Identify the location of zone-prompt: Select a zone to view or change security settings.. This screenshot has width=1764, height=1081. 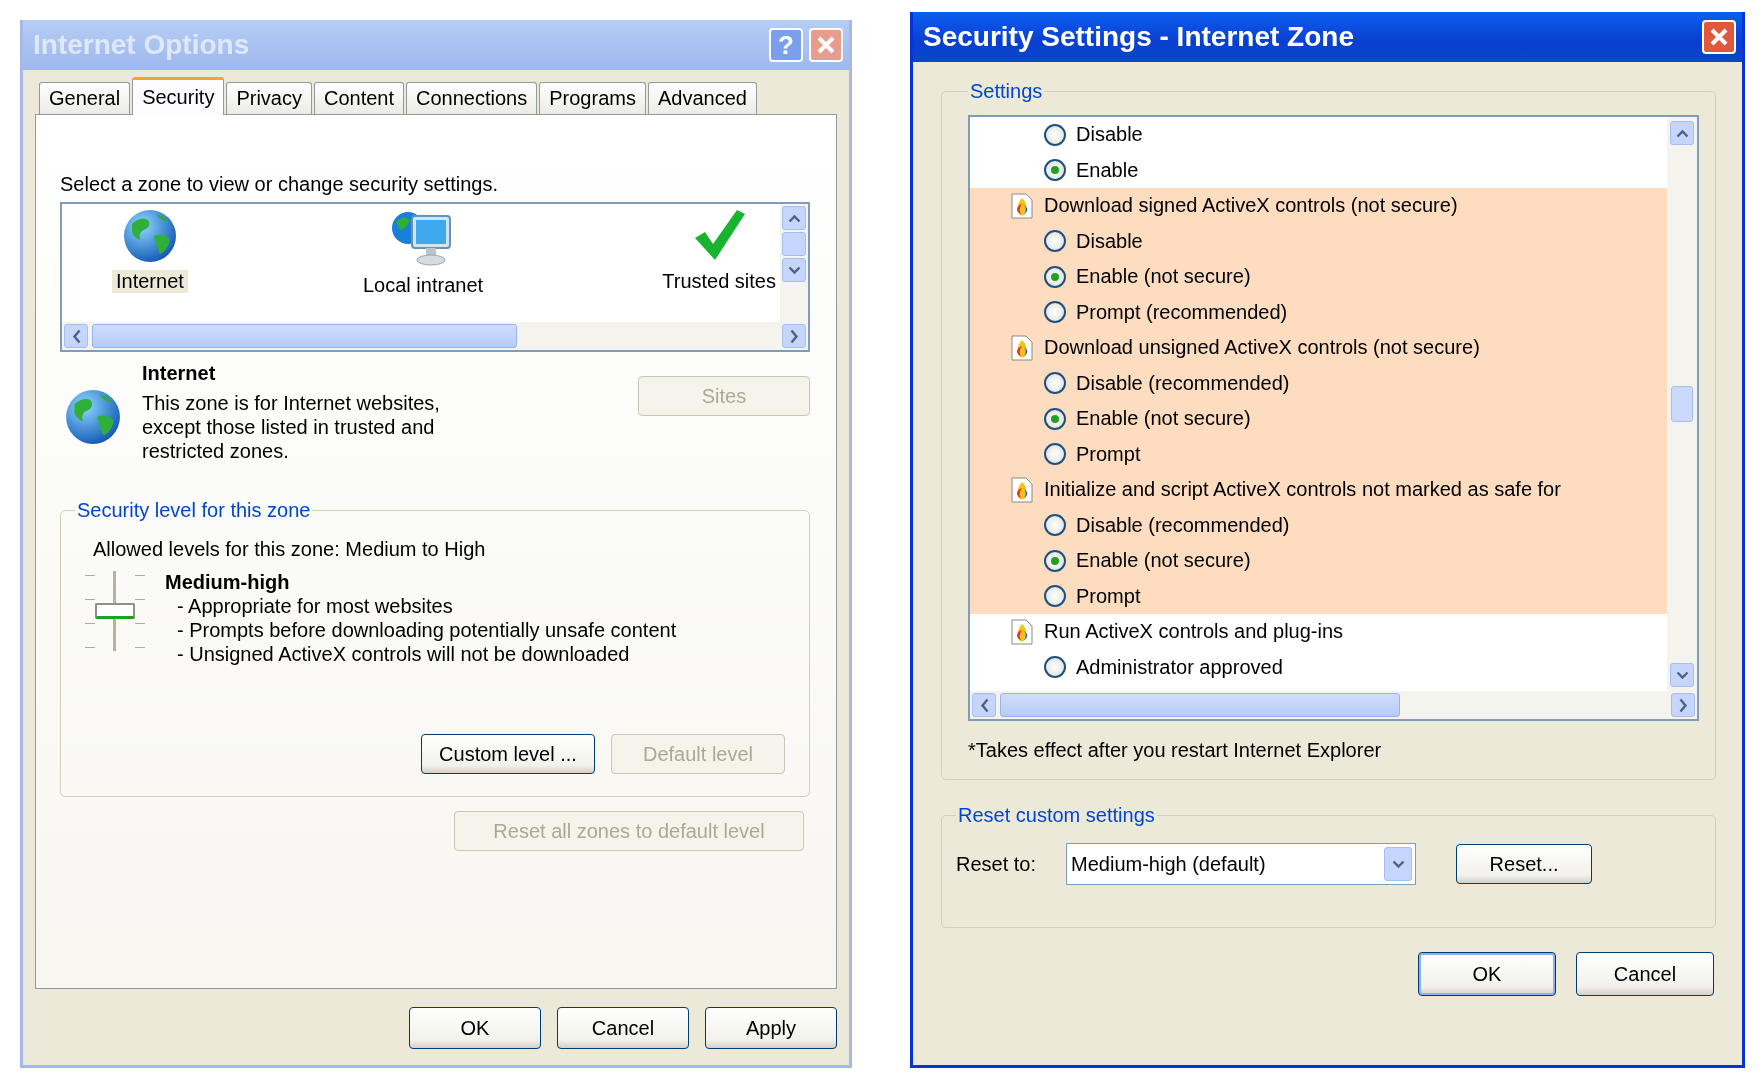
(279, 184).